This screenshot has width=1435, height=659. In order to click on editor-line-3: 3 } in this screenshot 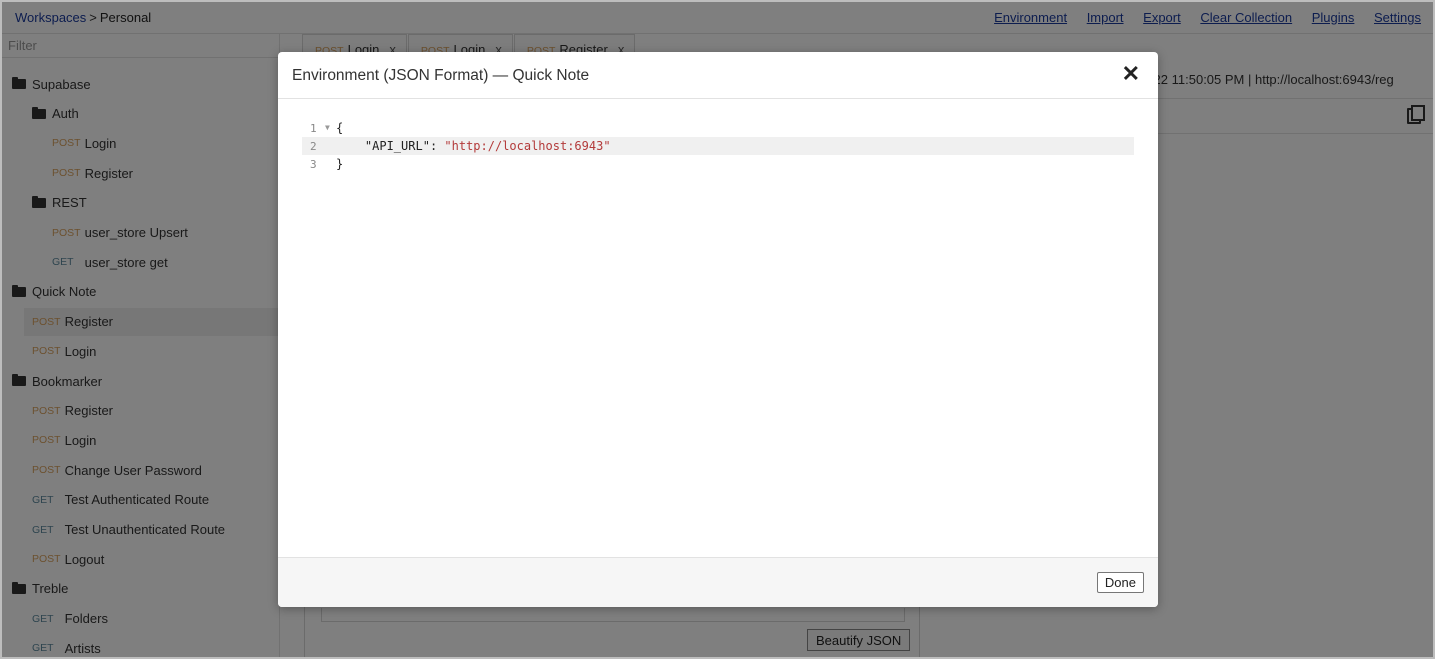, I will do `click(718, 164)`.